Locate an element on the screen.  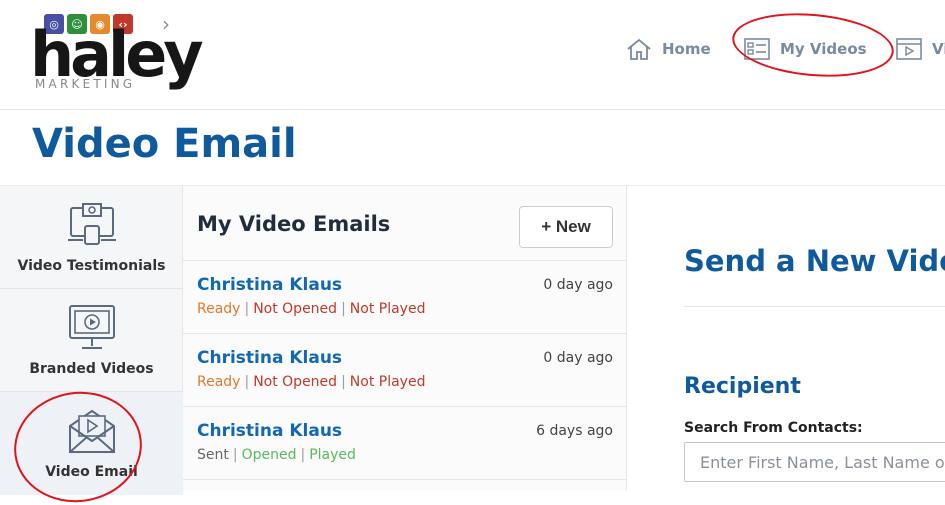
video-testimonial-icon is located at coordinates (92, 225).